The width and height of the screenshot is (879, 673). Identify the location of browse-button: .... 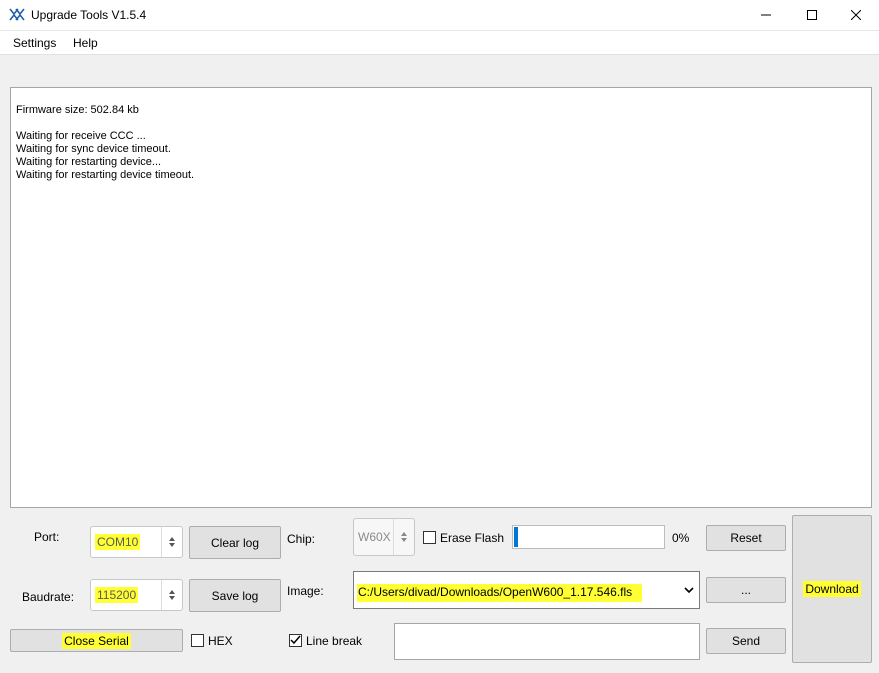
(746, 590).